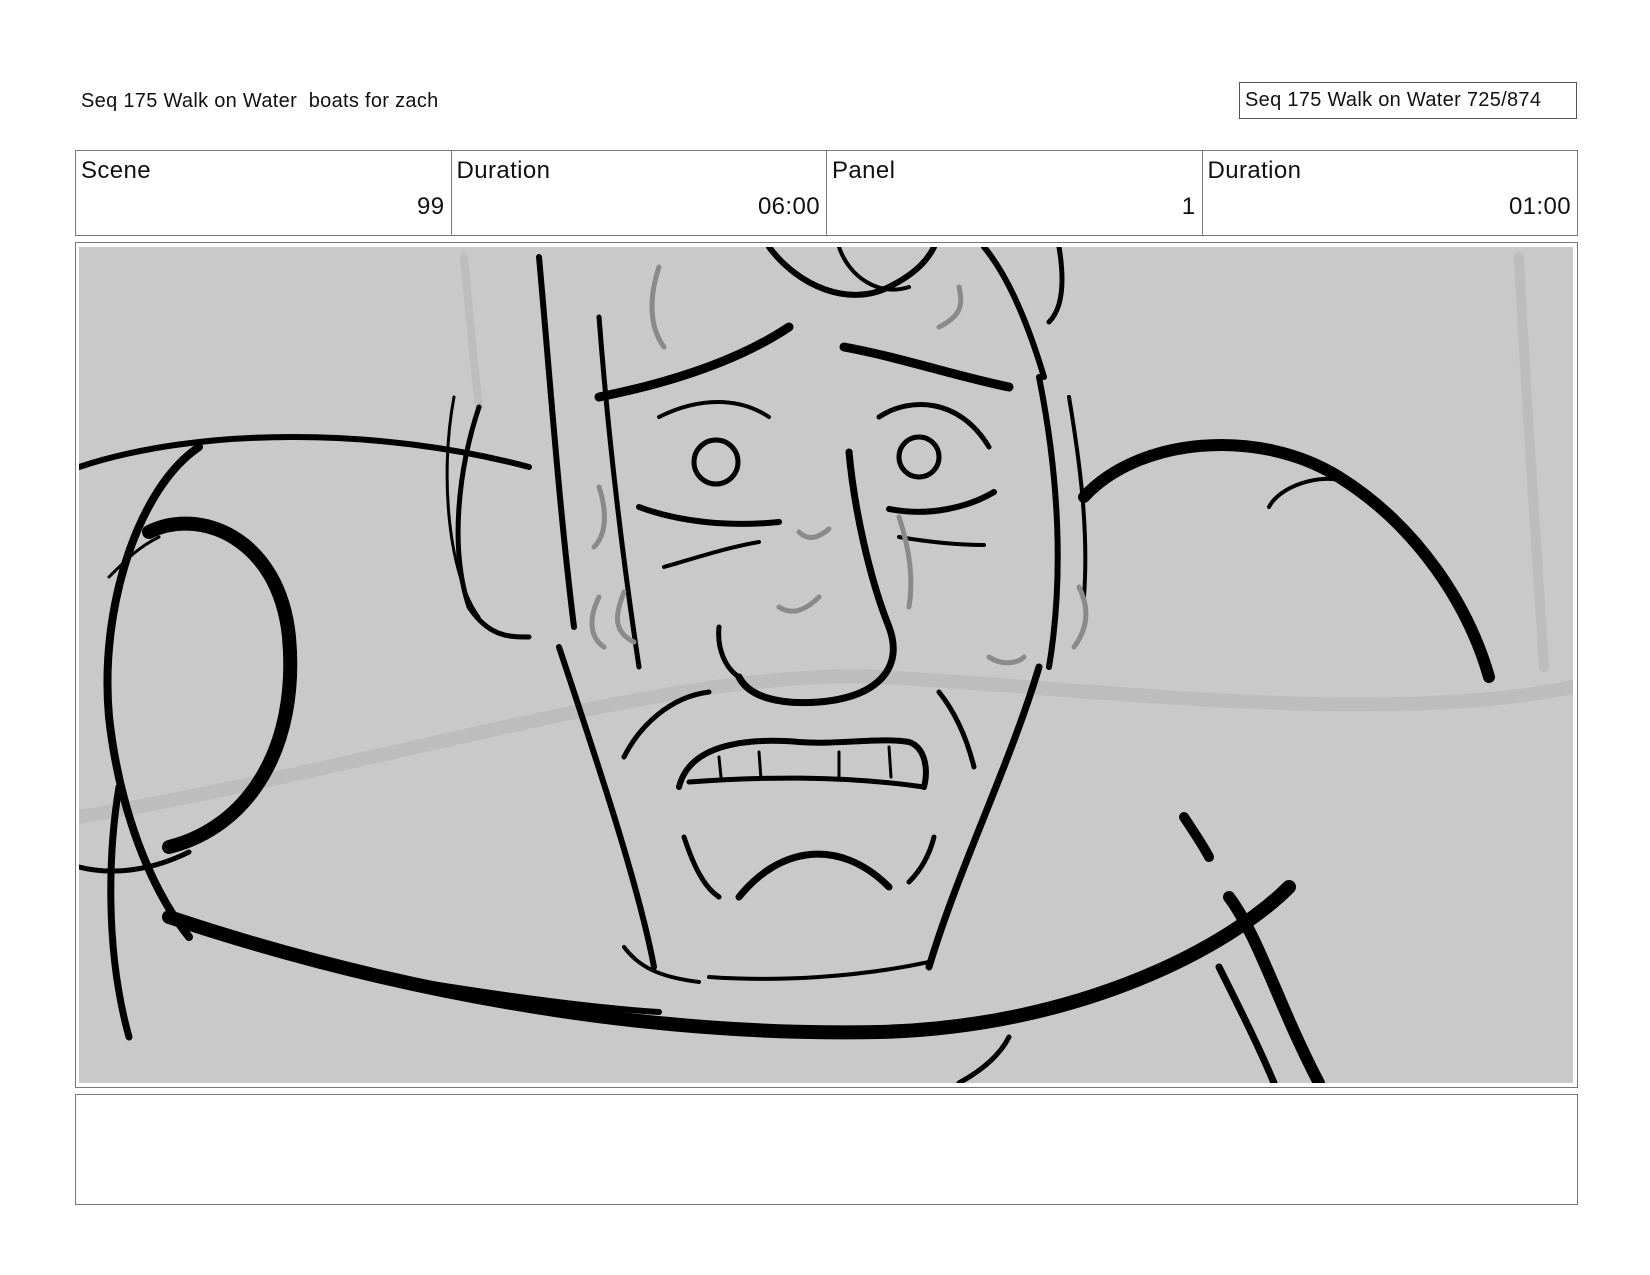  I want to click on scene-value: 99, so click(431, 206).